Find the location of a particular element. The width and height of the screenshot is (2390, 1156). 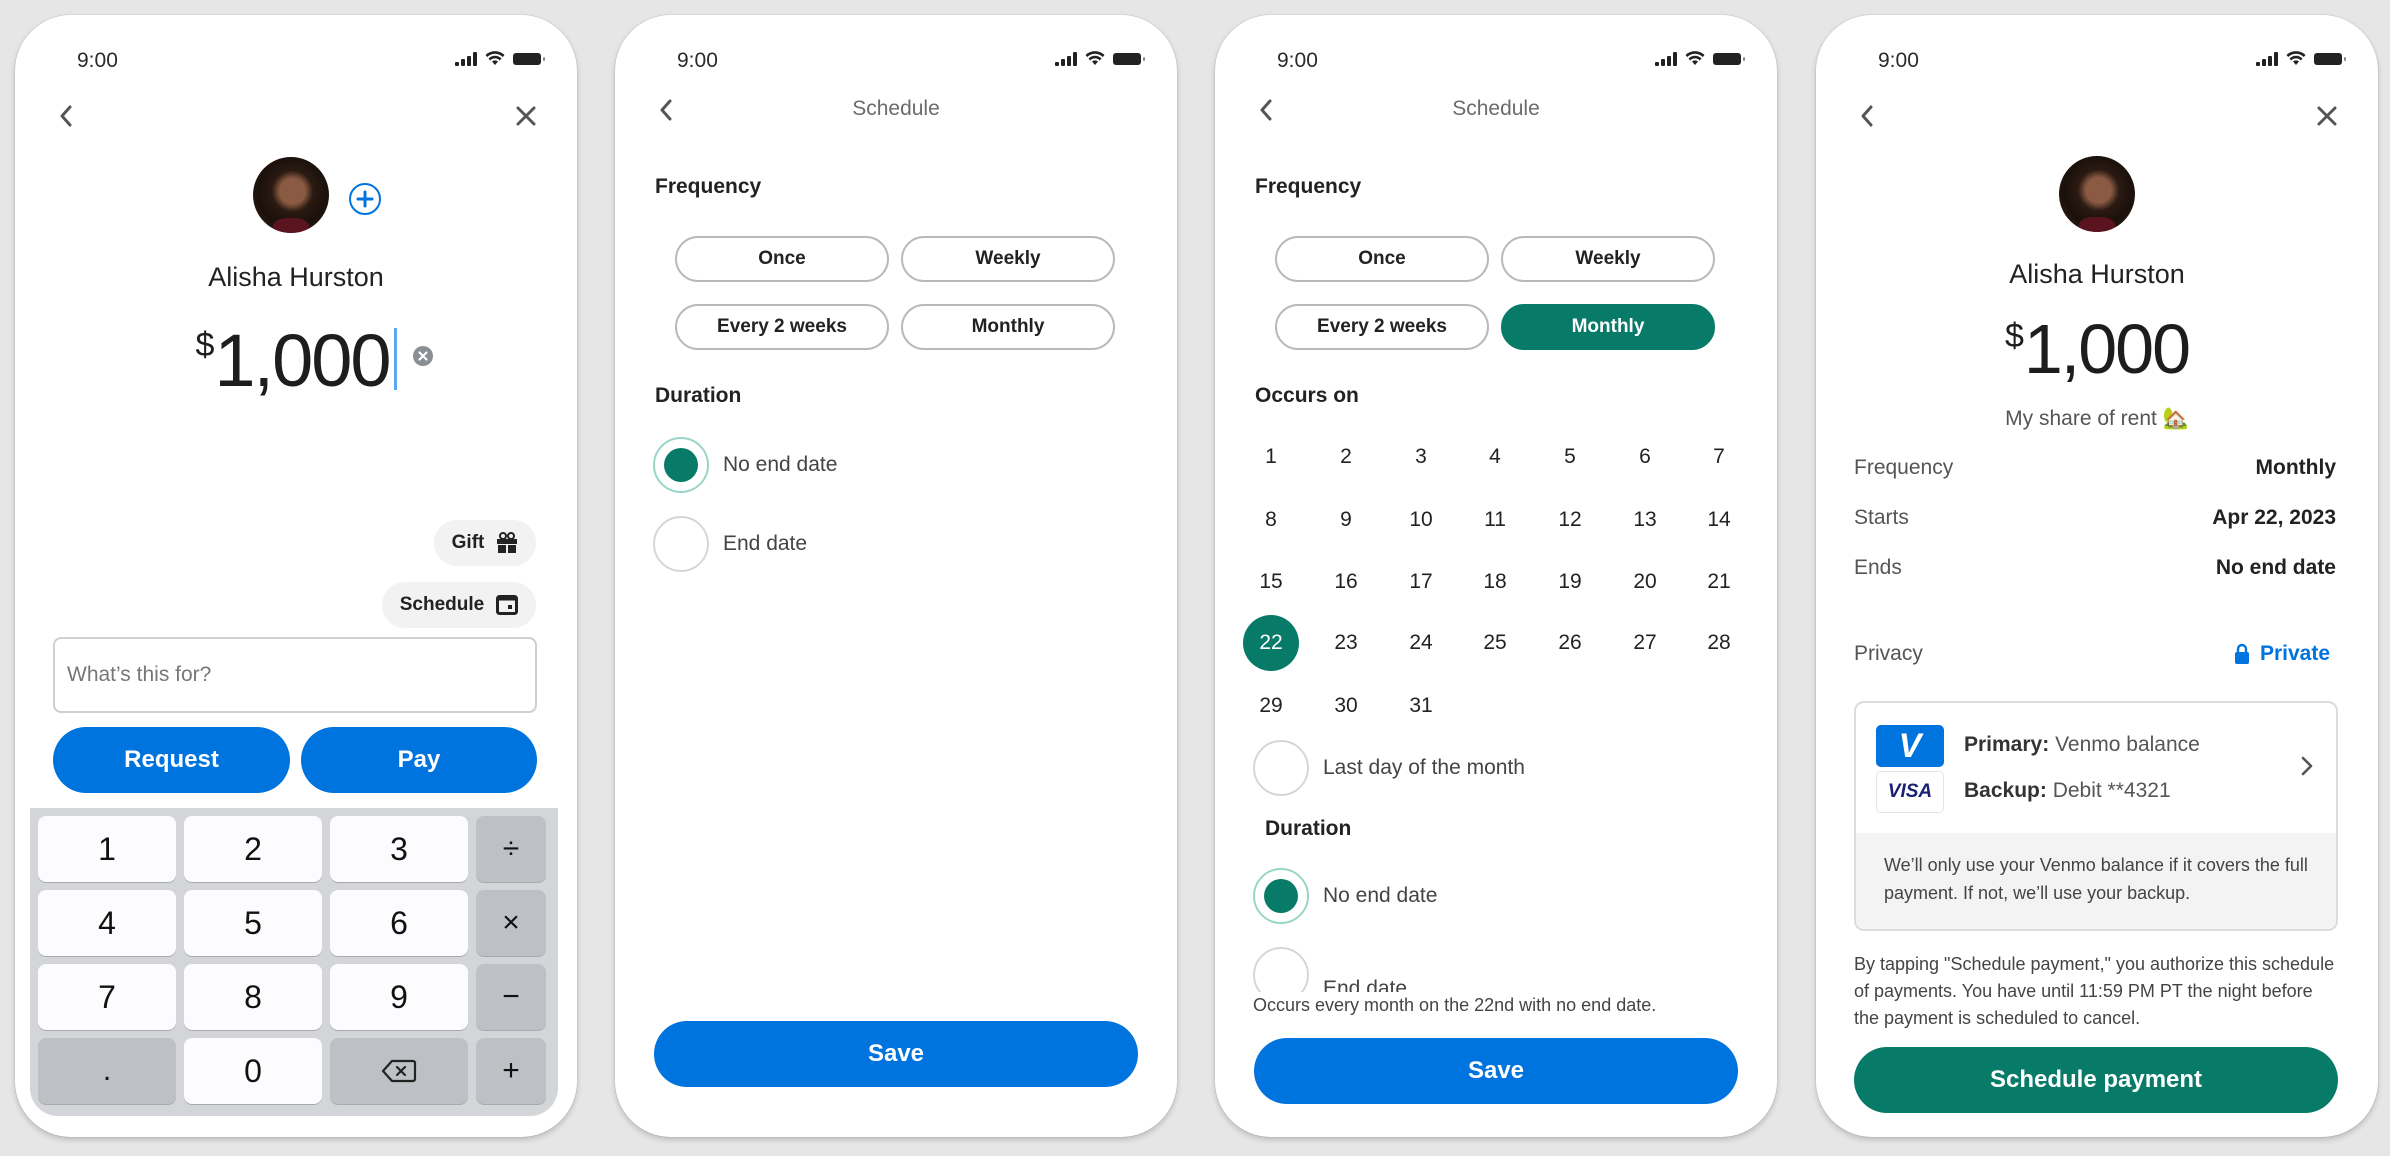

calendar-day: 7 is located at coordinates (1719, 457).